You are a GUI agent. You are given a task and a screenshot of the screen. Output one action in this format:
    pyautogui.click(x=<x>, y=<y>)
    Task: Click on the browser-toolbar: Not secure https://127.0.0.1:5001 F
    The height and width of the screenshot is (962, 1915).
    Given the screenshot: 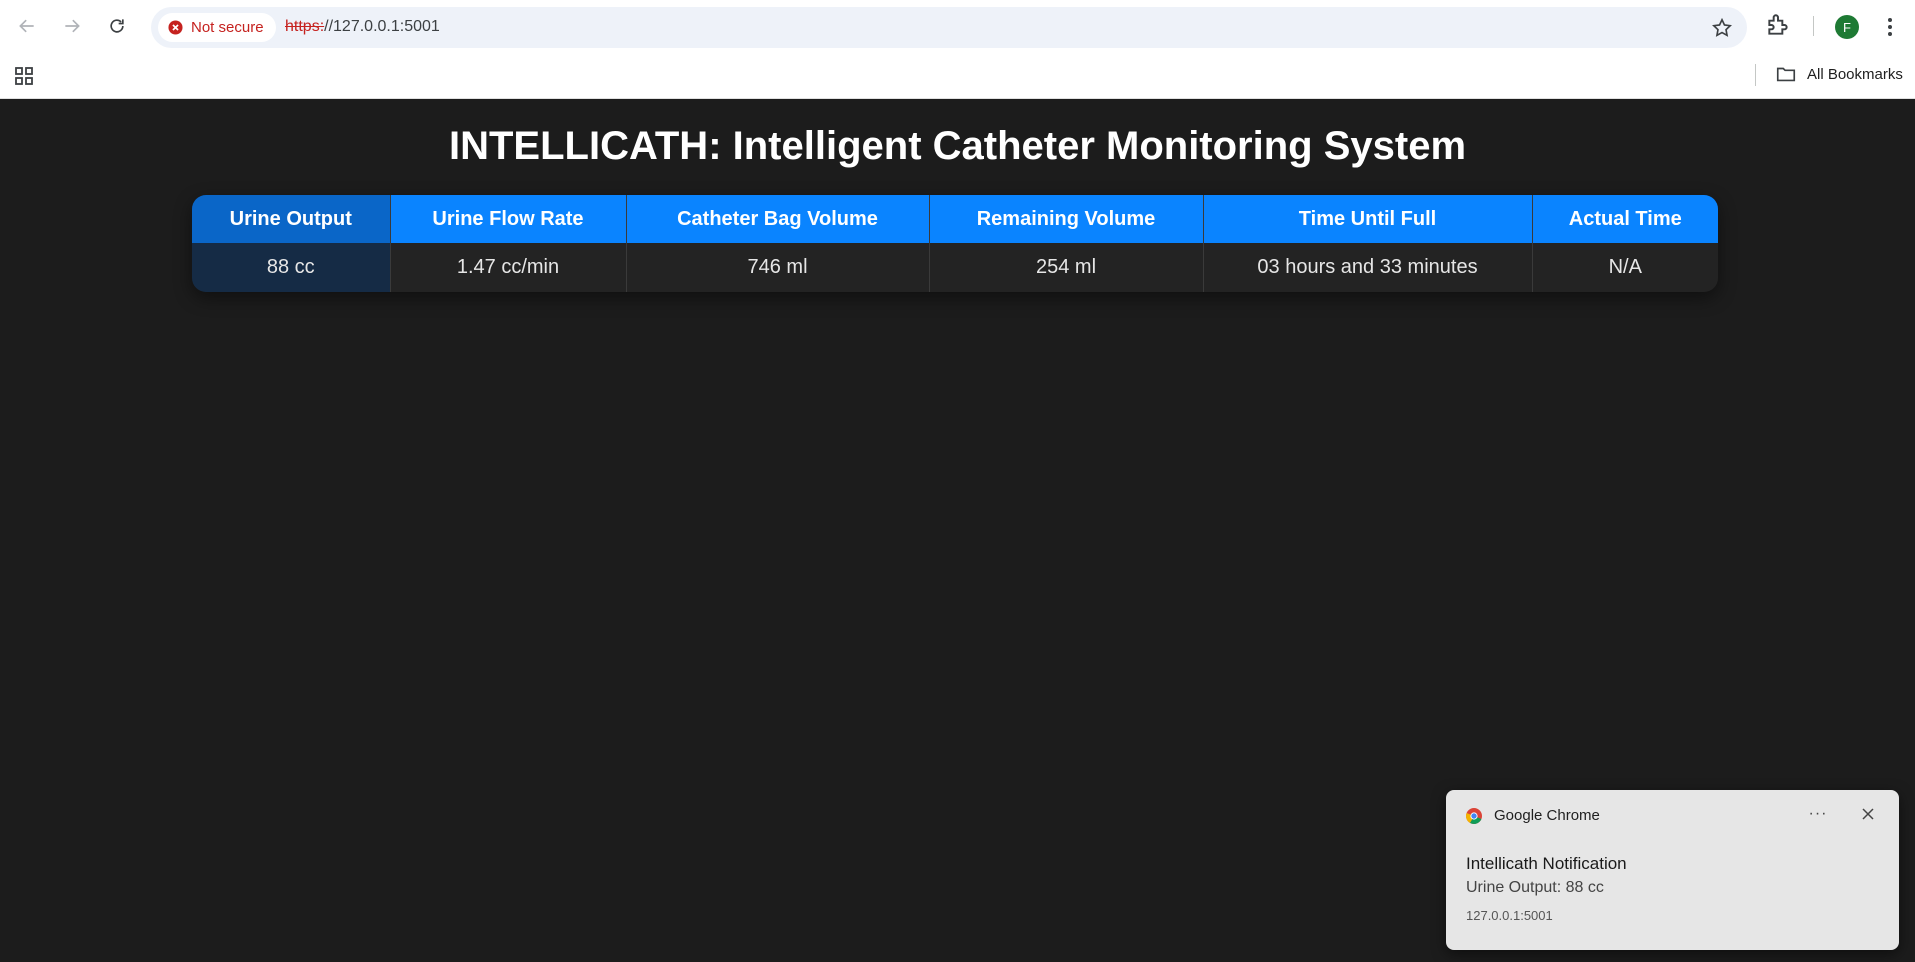 What is the action you would take?
    pyautogui.click(x=957, y=26)
    